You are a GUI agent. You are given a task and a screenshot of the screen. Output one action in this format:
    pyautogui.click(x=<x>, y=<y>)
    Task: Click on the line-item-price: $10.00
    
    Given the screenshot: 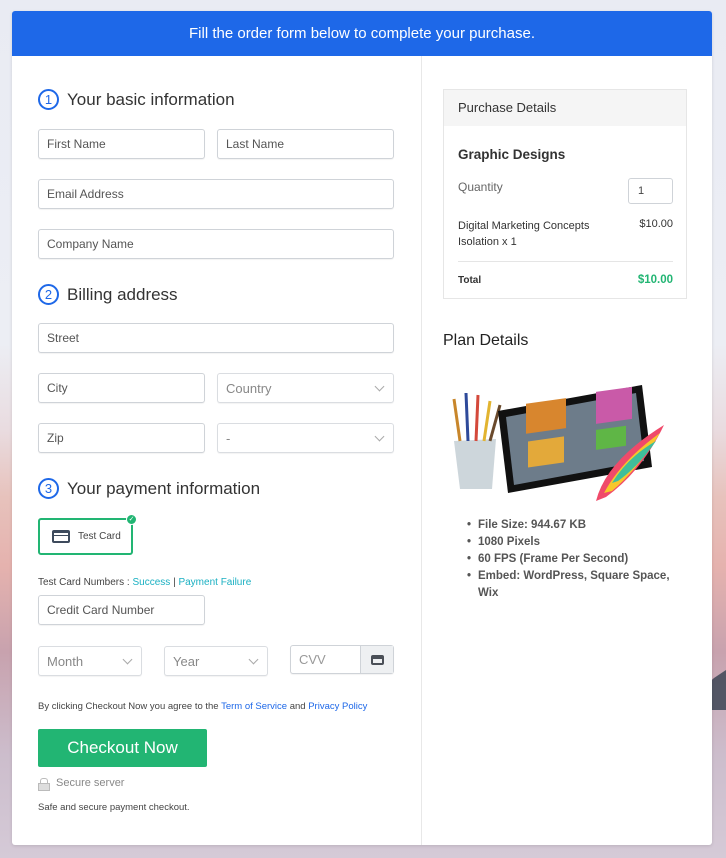 What is the action you would take?
    pyautogui.click(x=656, y=224)
    